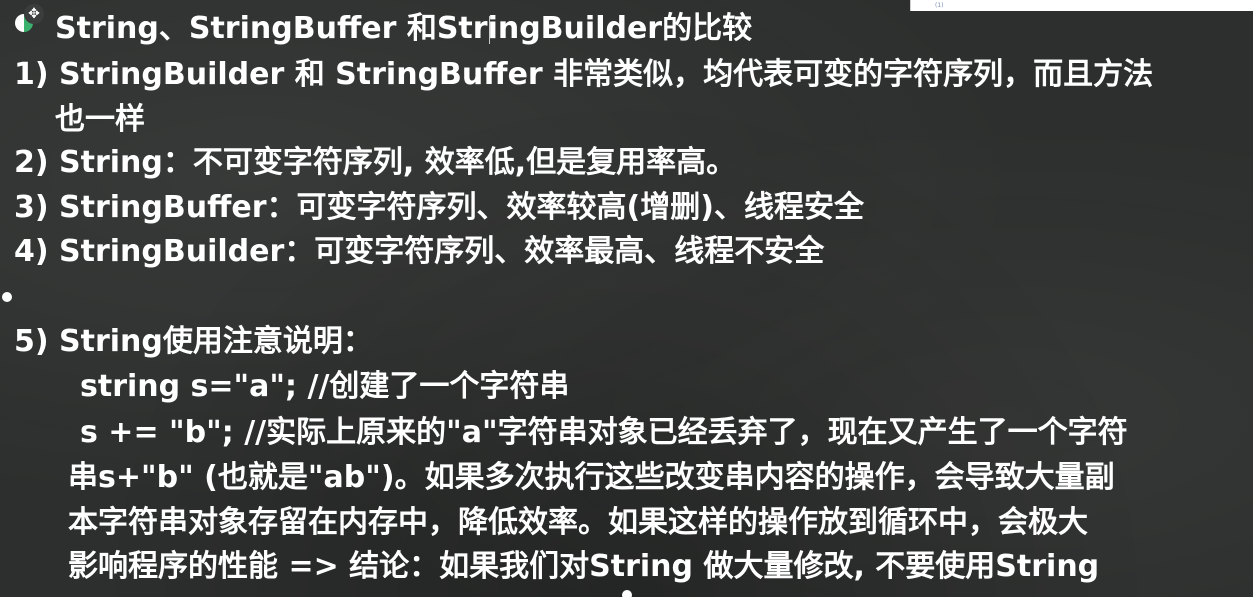  I want to click on explanation-line-2: 本字符串对象存留在内存中，降低效率。如果这样的操作放到循环中，会极大, so click(578, 522).